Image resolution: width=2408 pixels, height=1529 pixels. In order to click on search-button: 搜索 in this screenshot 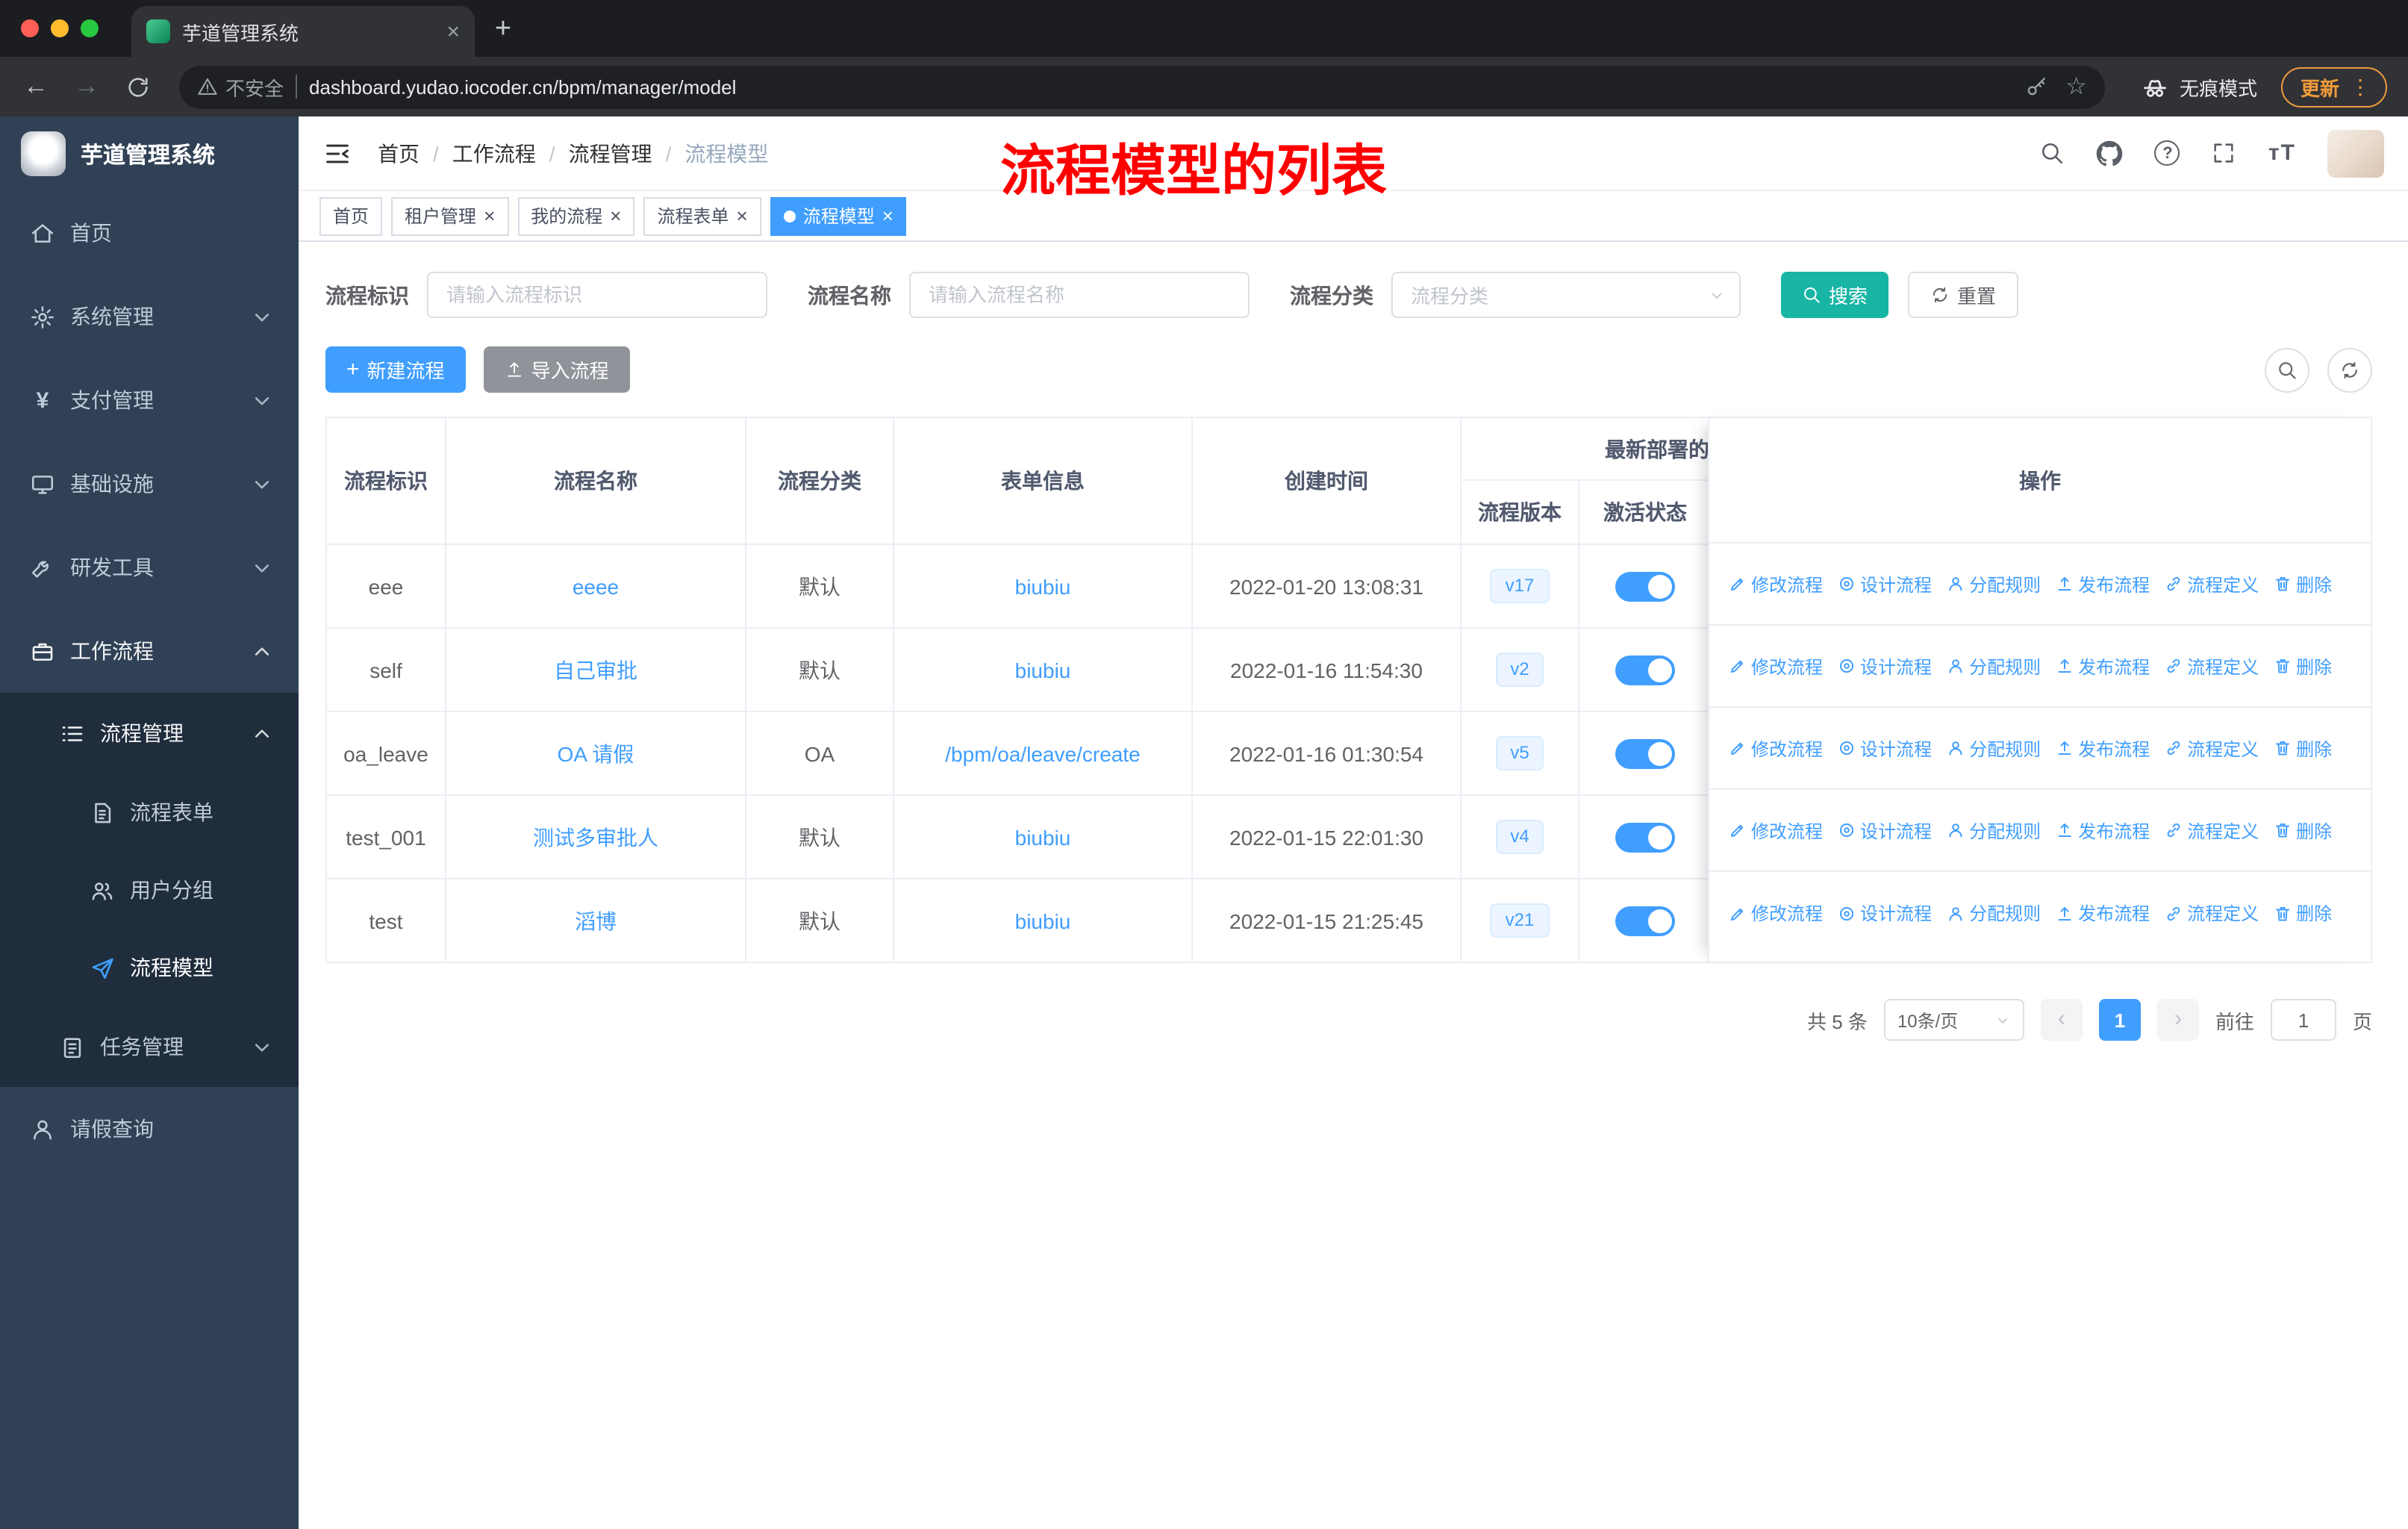, I will do `click(1835, 295)`.